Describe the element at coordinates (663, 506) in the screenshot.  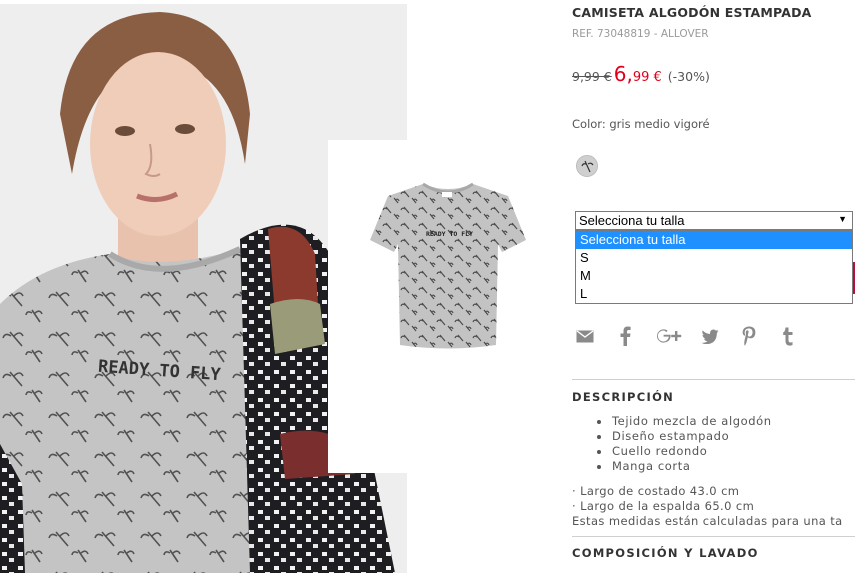
I see `measure-line: · Largo de la espalda 65.0 cm` at that location.